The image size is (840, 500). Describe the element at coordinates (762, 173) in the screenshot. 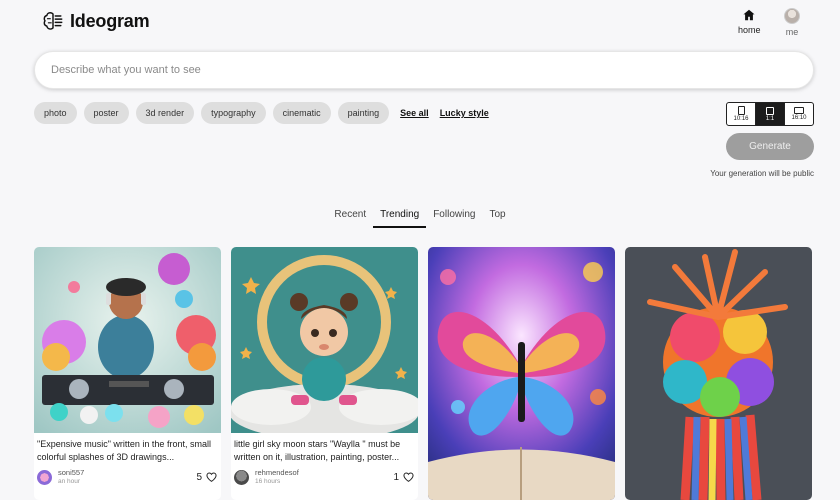

I see `public-note: Your generation will be public` at that location.